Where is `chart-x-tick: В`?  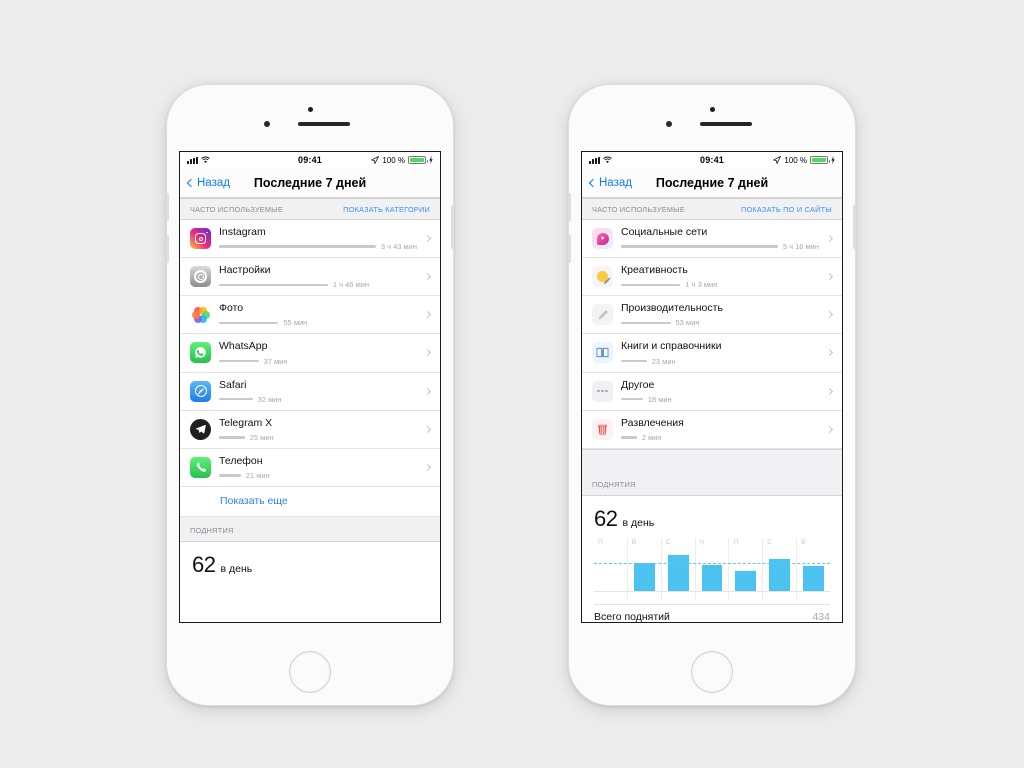 chart-x-tick: В is located at coordinates (634, 542).